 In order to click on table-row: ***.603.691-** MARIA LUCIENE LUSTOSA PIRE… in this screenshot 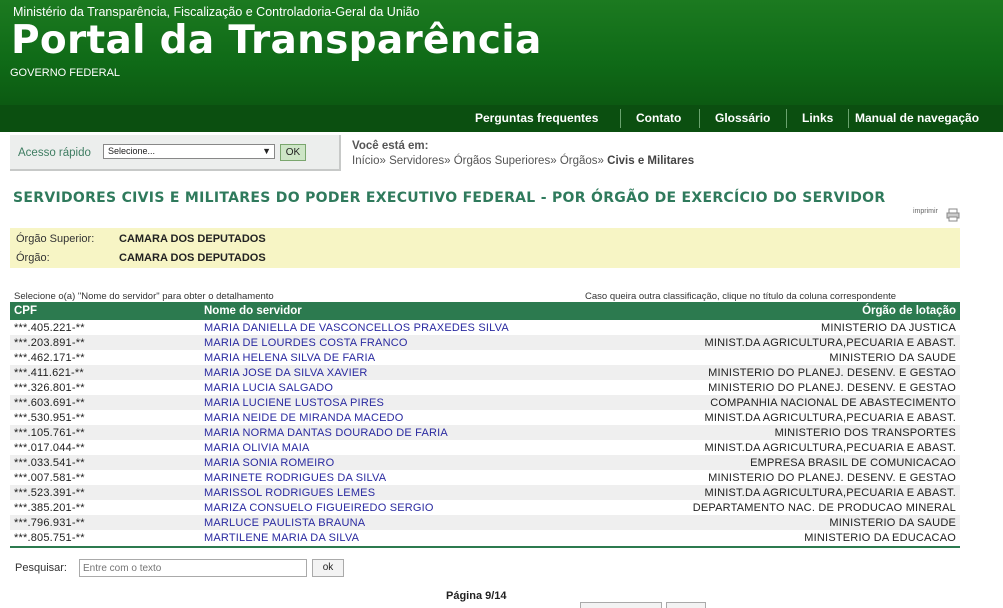, I will do `click(485, 402)`.